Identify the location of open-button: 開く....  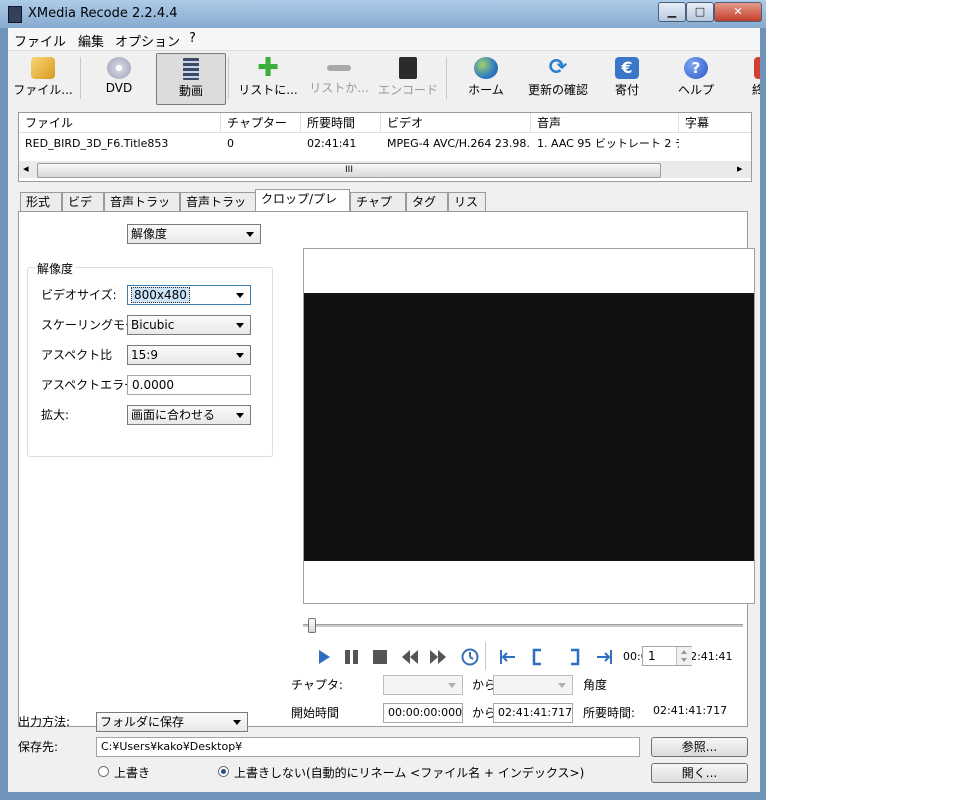
(699, 773).